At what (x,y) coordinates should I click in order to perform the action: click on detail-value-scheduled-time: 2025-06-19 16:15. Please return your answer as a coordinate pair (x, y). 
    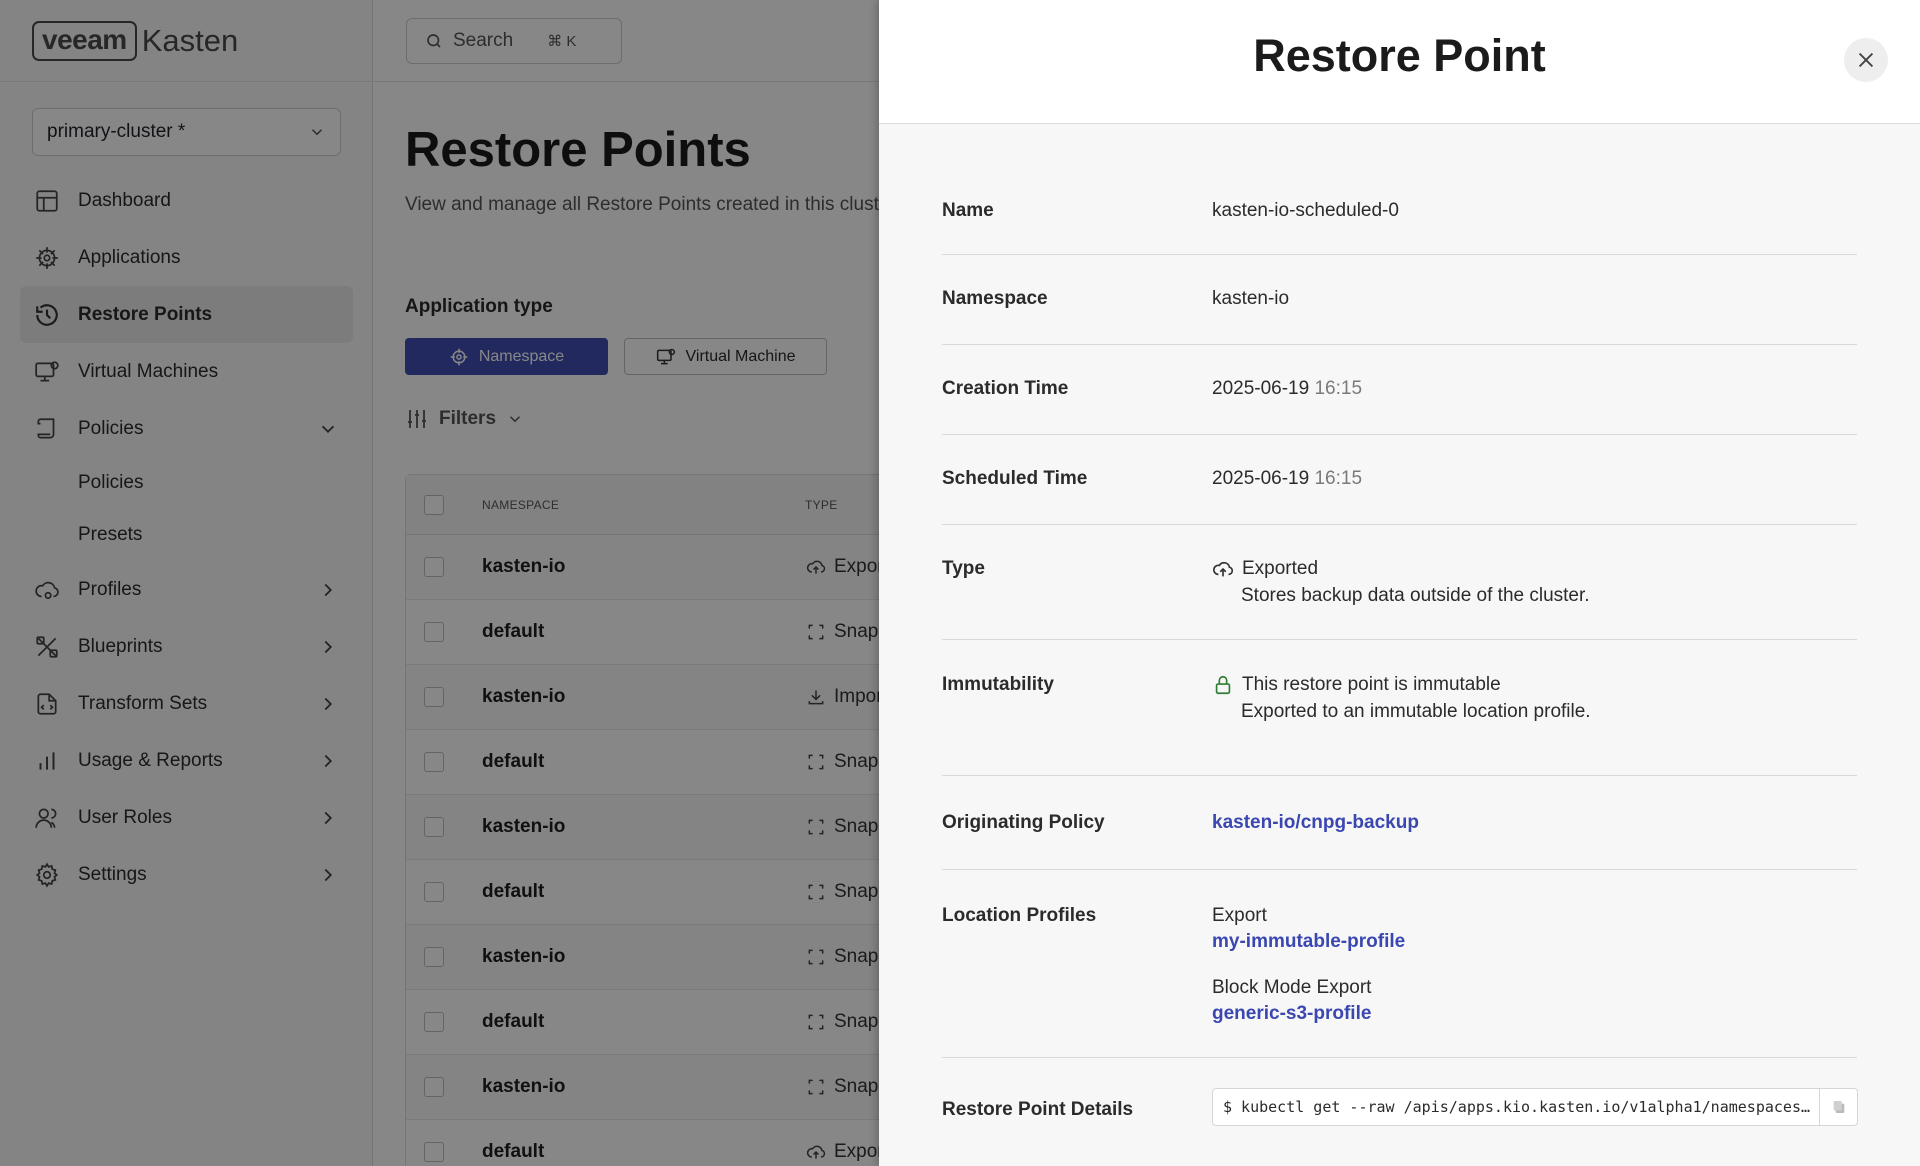
    Looking at the image, I should click on (1287, 479).